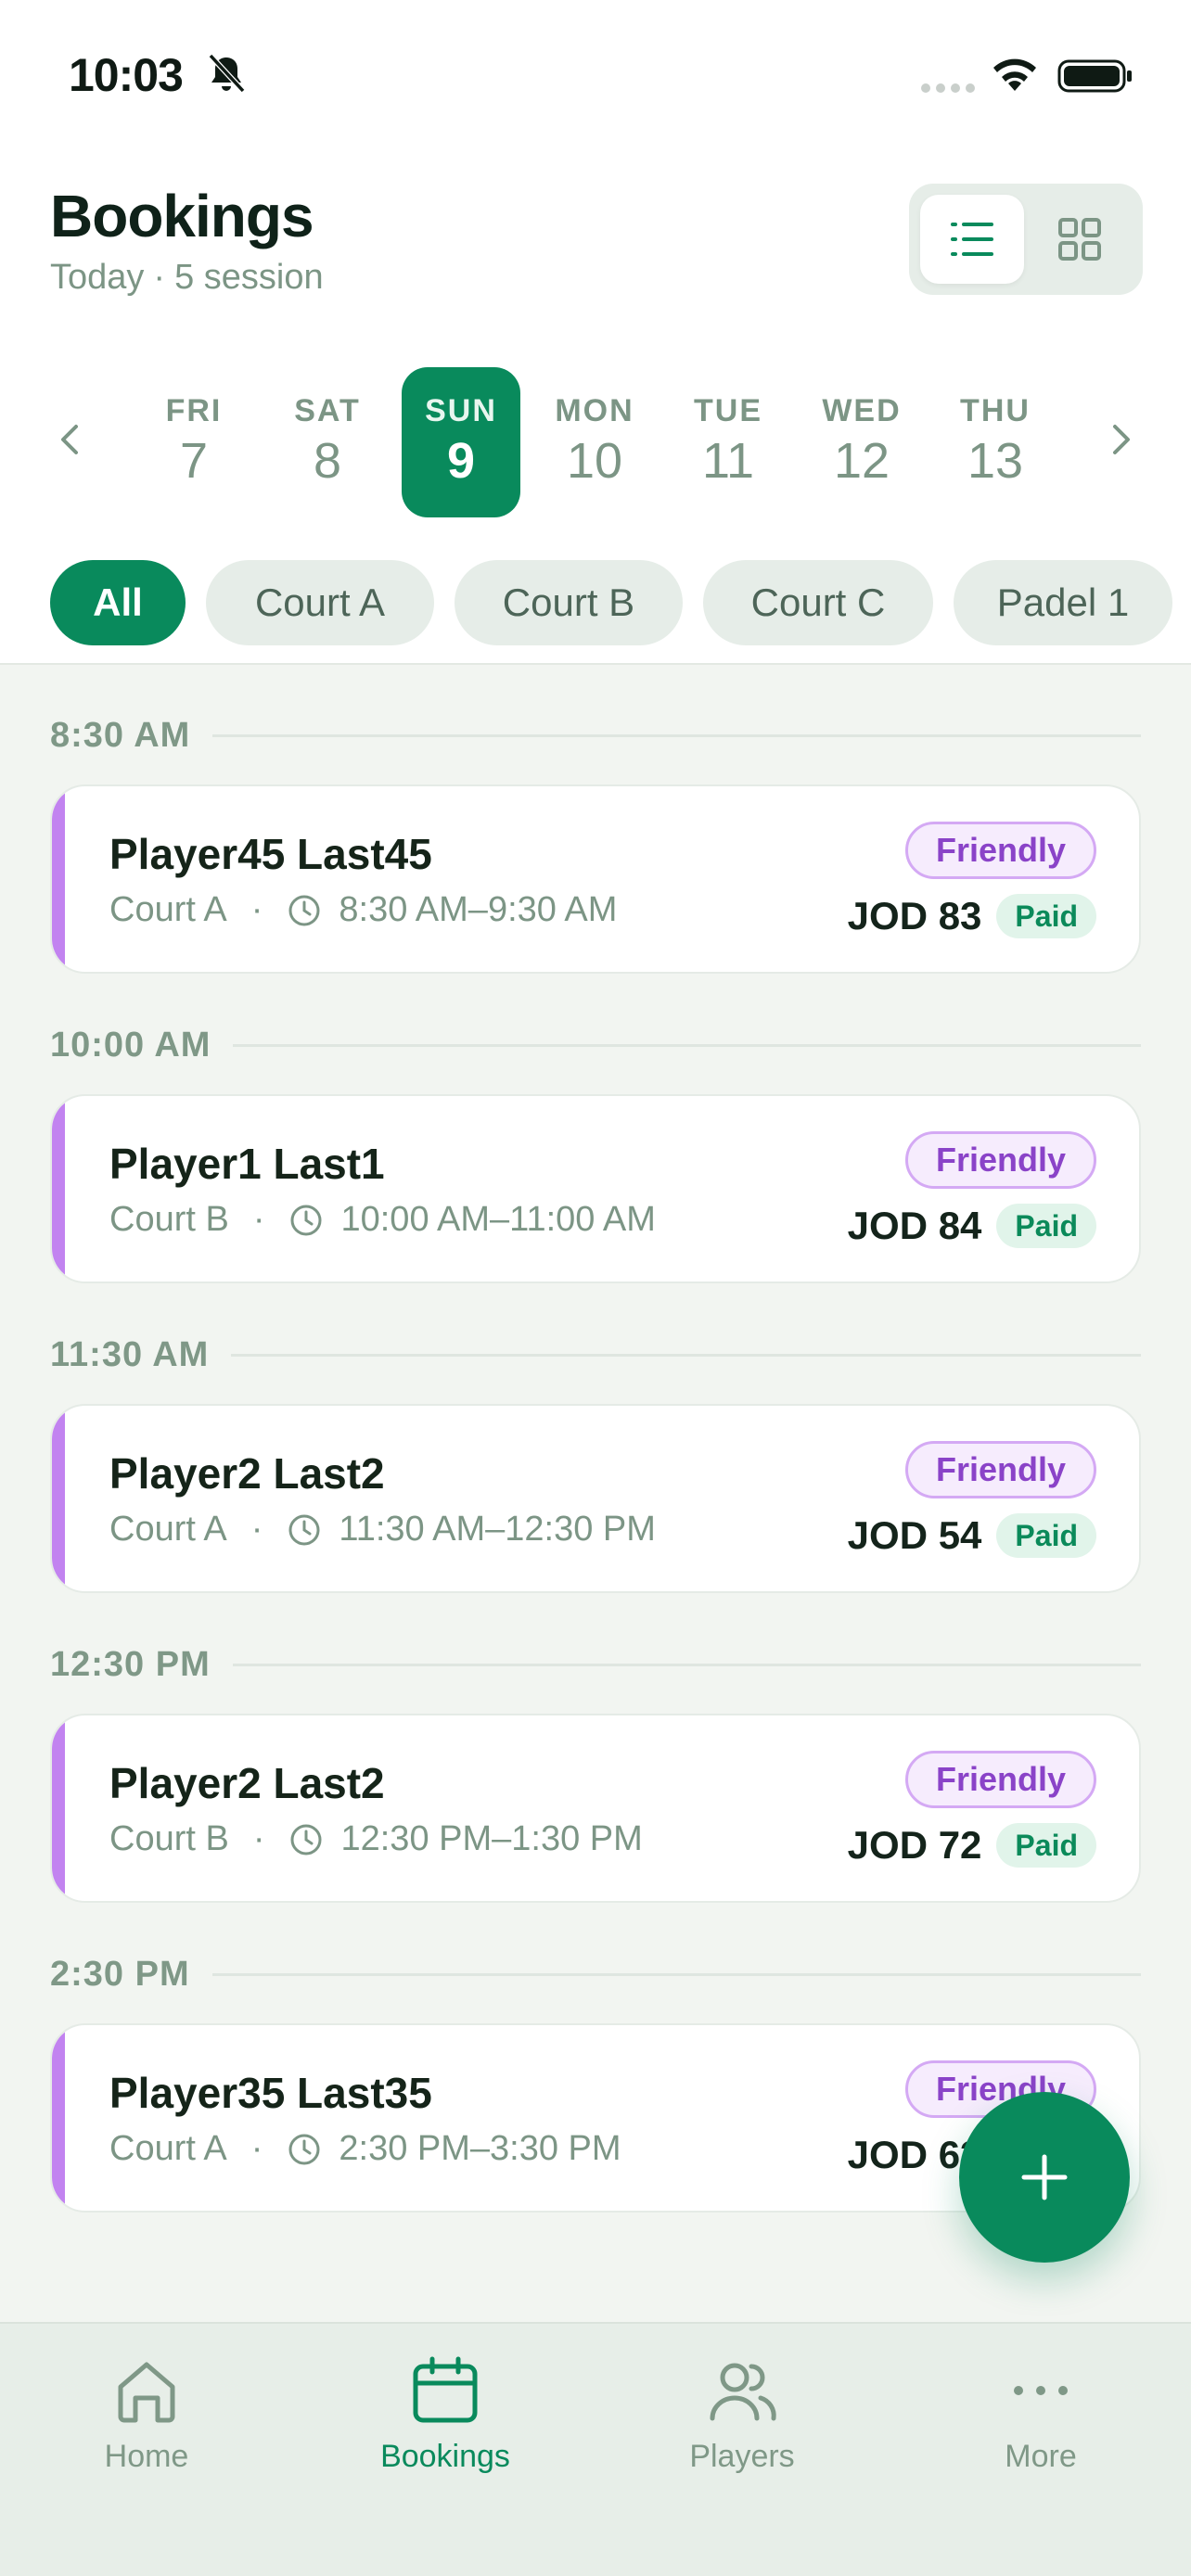 The height and width of the screenshot is (2576, 1191). What do you see at coordinates (445, 2390) in the screenshot?
I see `calendar-icon` at bounding box center [445, 2390].